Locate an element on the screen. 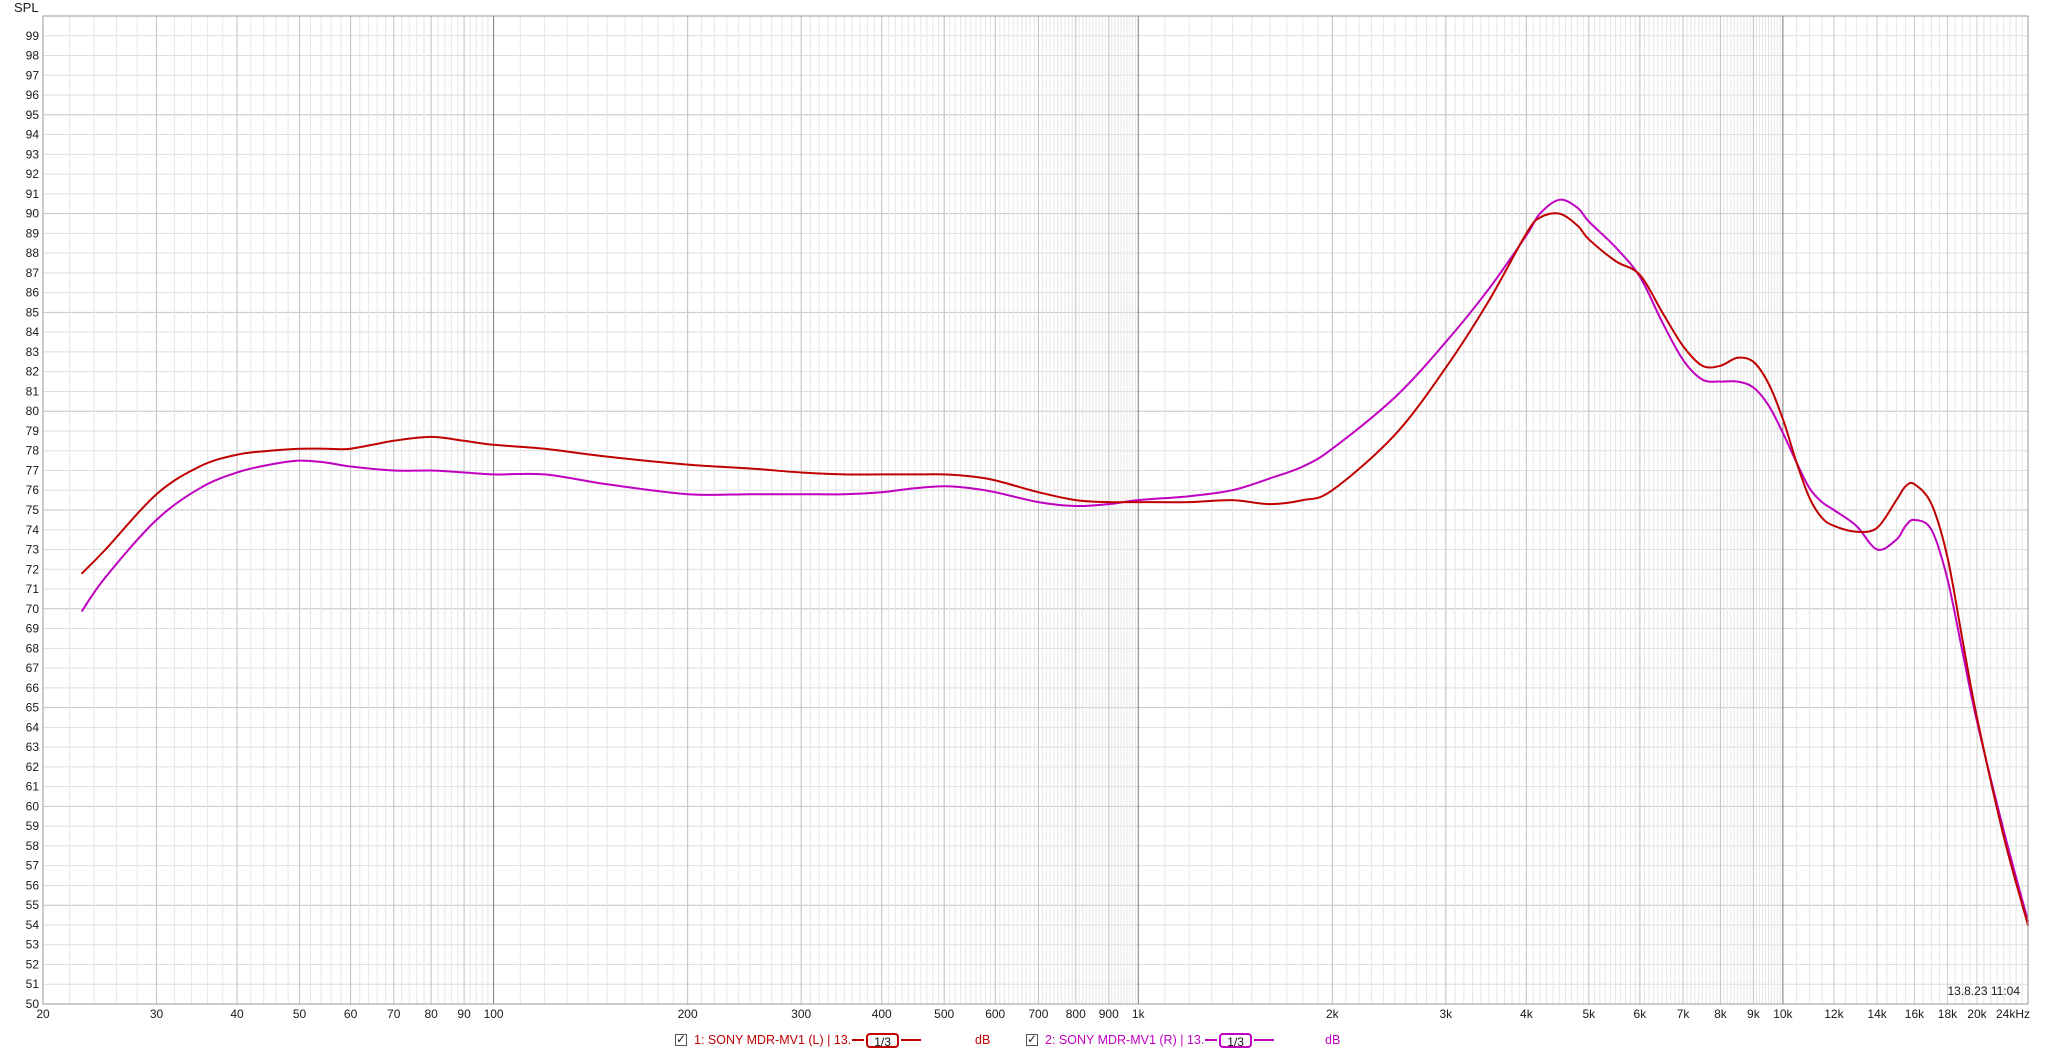 Image resolution: width=2048 pixels, height=1054 pixels. y-tick-label: 54 is located at coordinates (33, 925).